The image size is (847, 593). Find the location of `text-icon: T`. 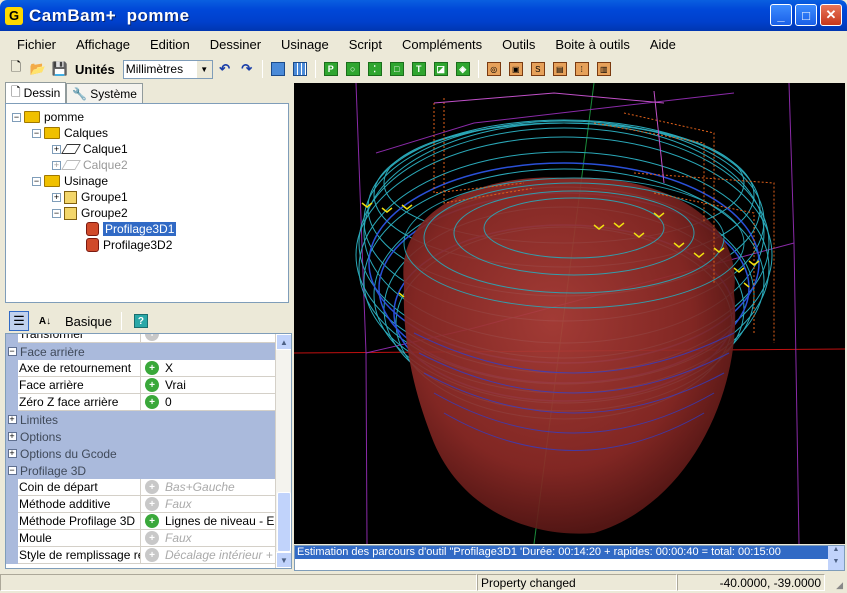

text-icon: T is located at coordinates (419, 69).